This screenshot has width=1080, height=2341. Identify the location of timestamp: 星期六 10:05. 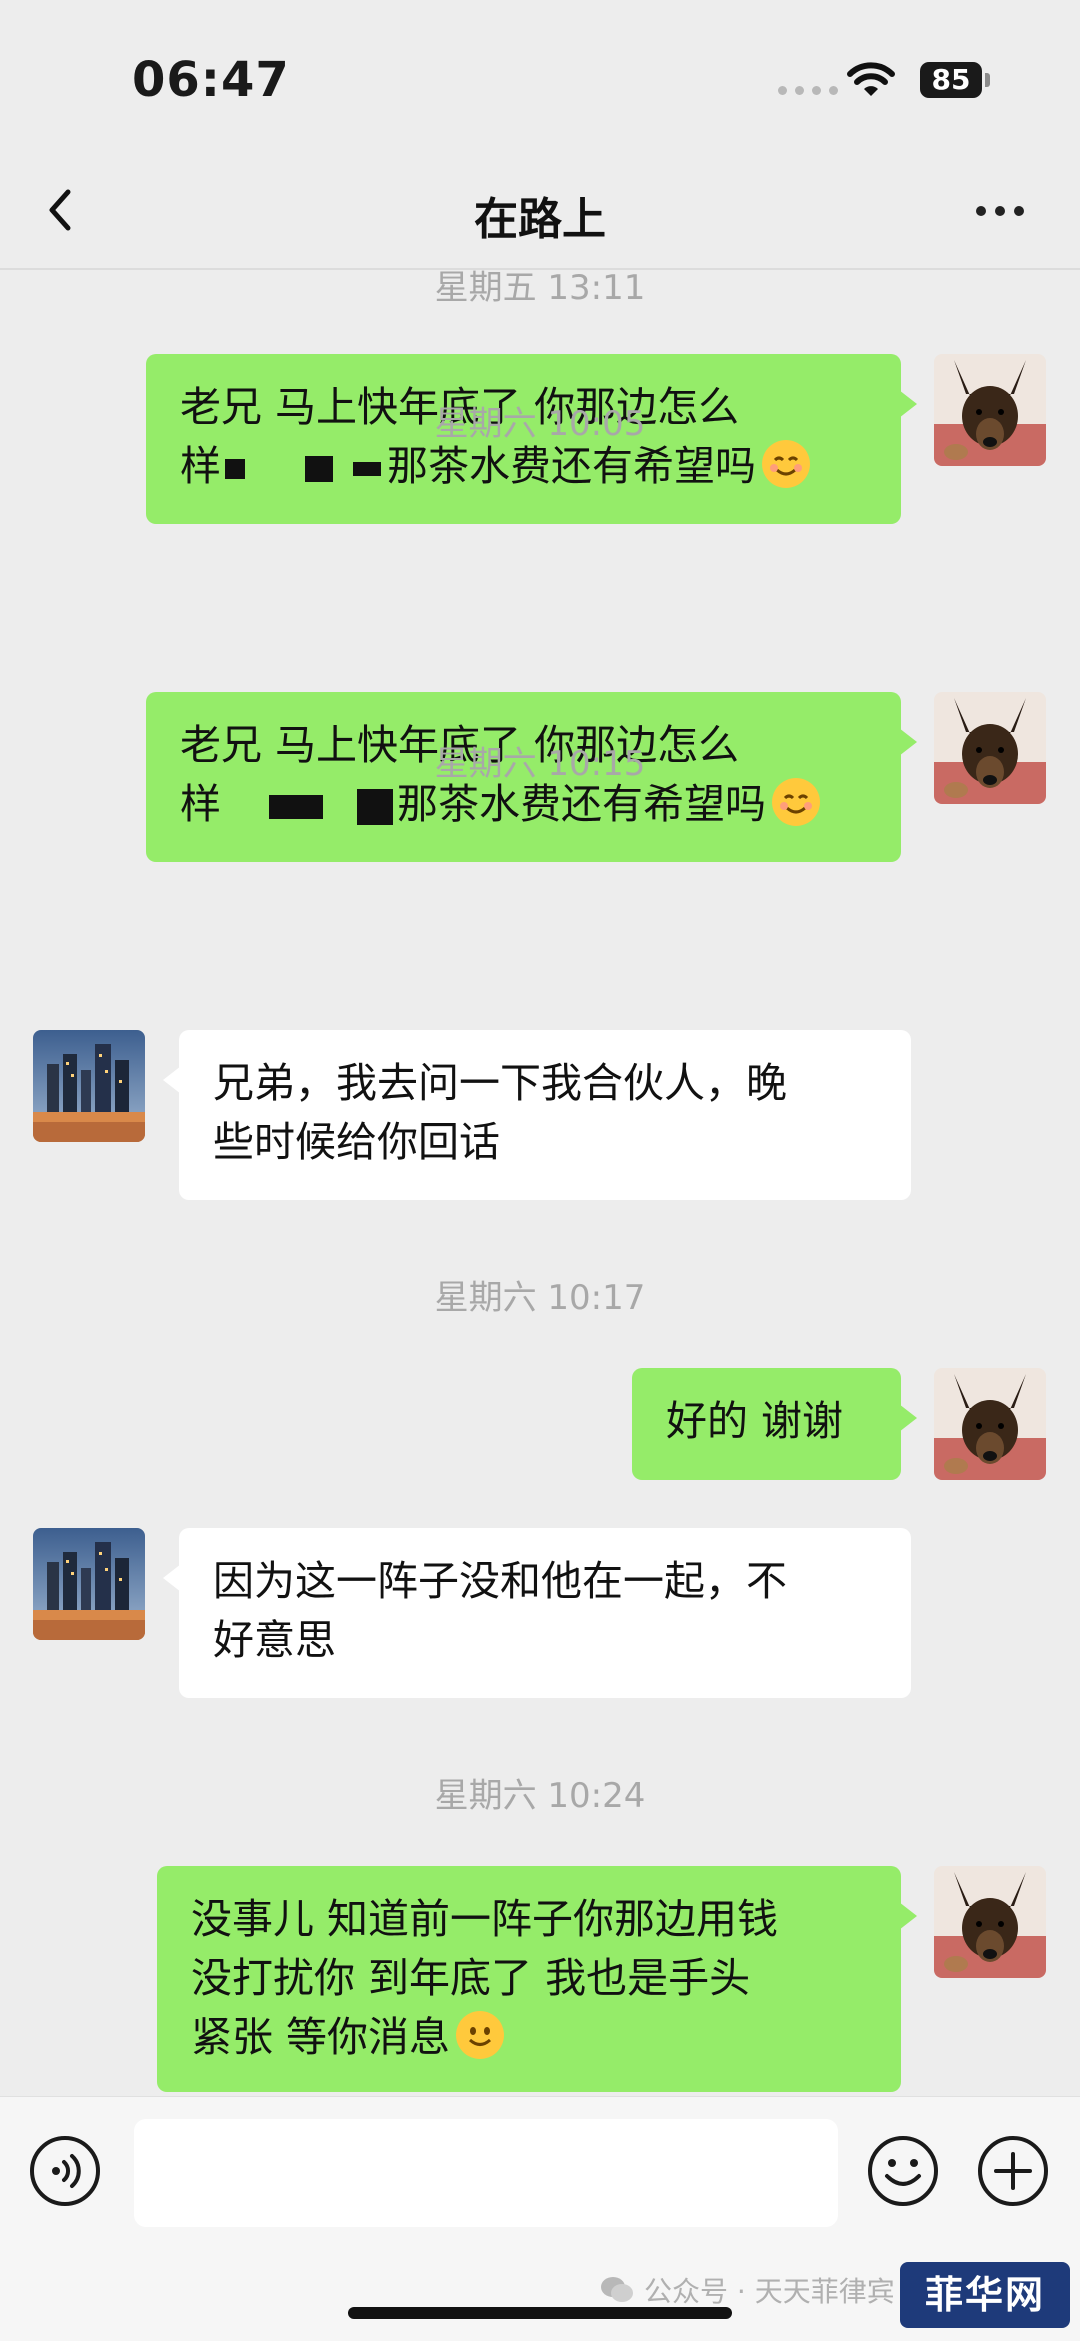
(540, 424).